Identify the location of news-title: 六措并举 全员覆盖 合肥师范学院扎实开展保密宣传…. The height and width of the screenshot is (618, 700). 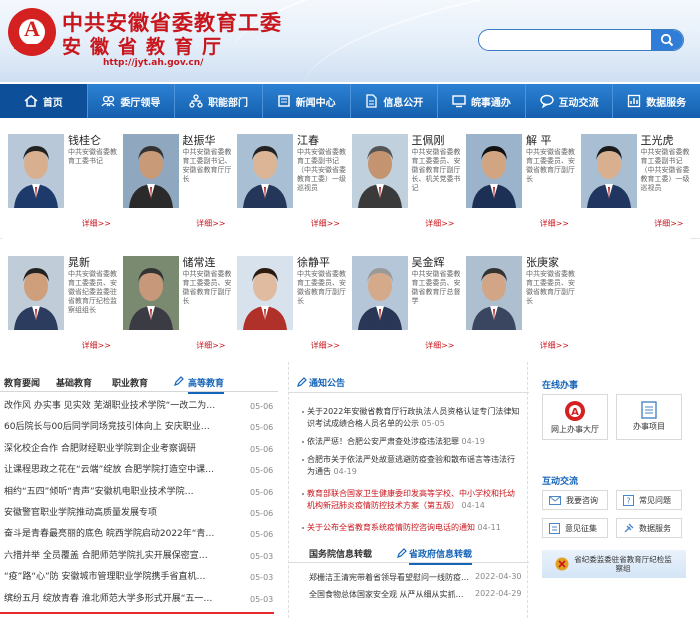
(110, 556).